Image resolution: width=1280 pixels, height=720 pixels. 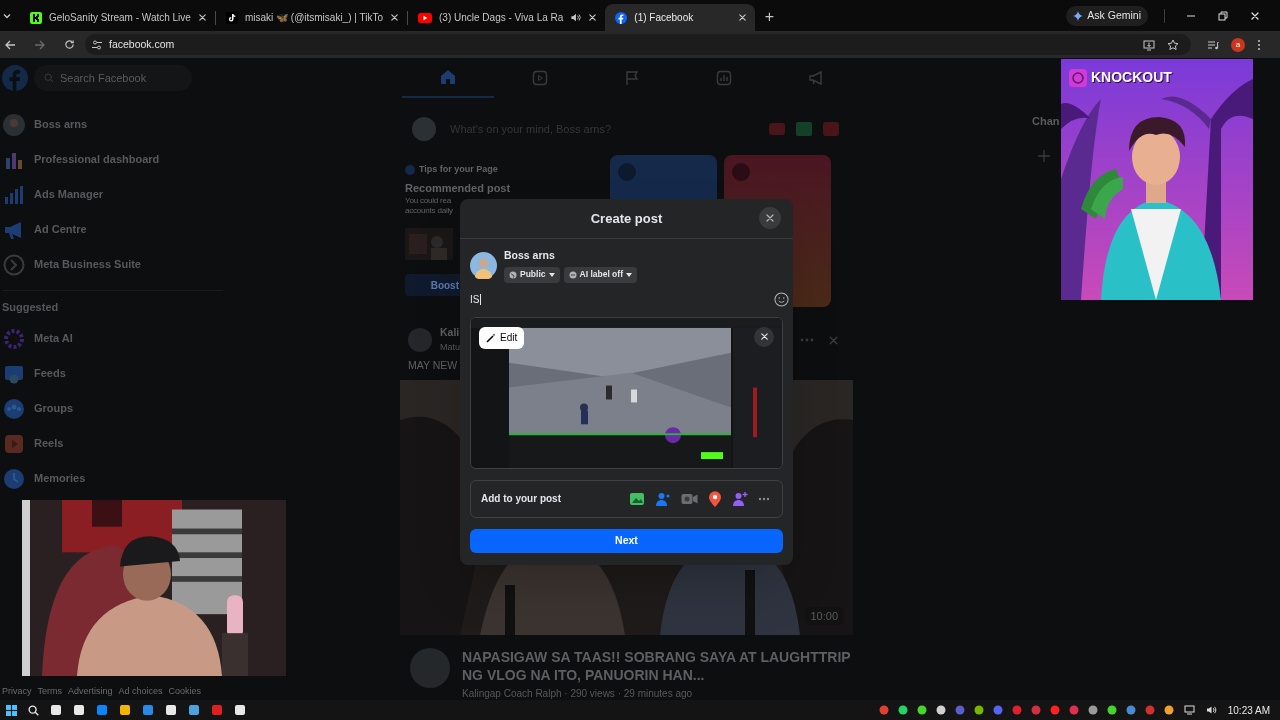 What do you see at coordinates (1211, 710) in the screenshot?
I see `volume-icon` at bounding box center [1211, 710].